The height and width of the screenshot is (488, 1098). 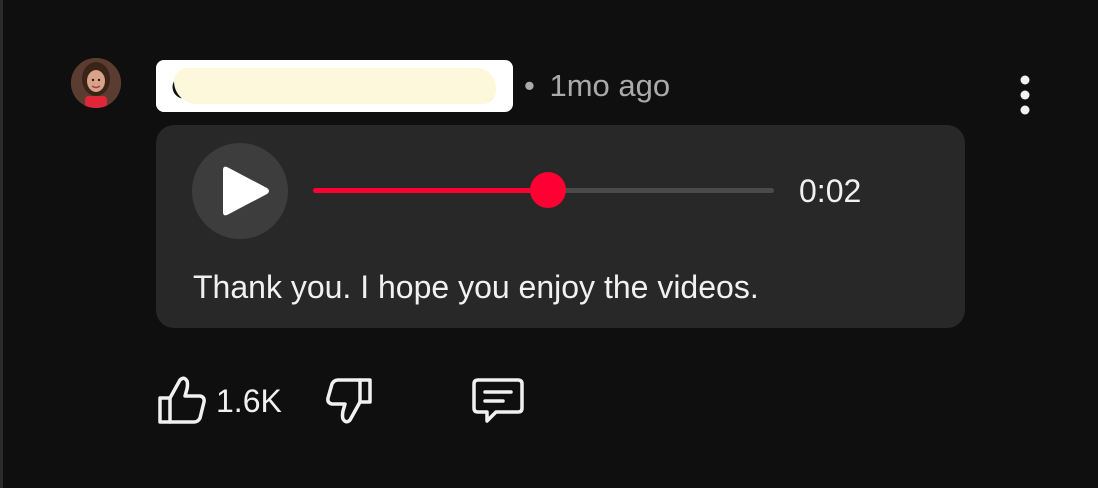 I want to click on redaction-mark, so click(x=335, y=86).